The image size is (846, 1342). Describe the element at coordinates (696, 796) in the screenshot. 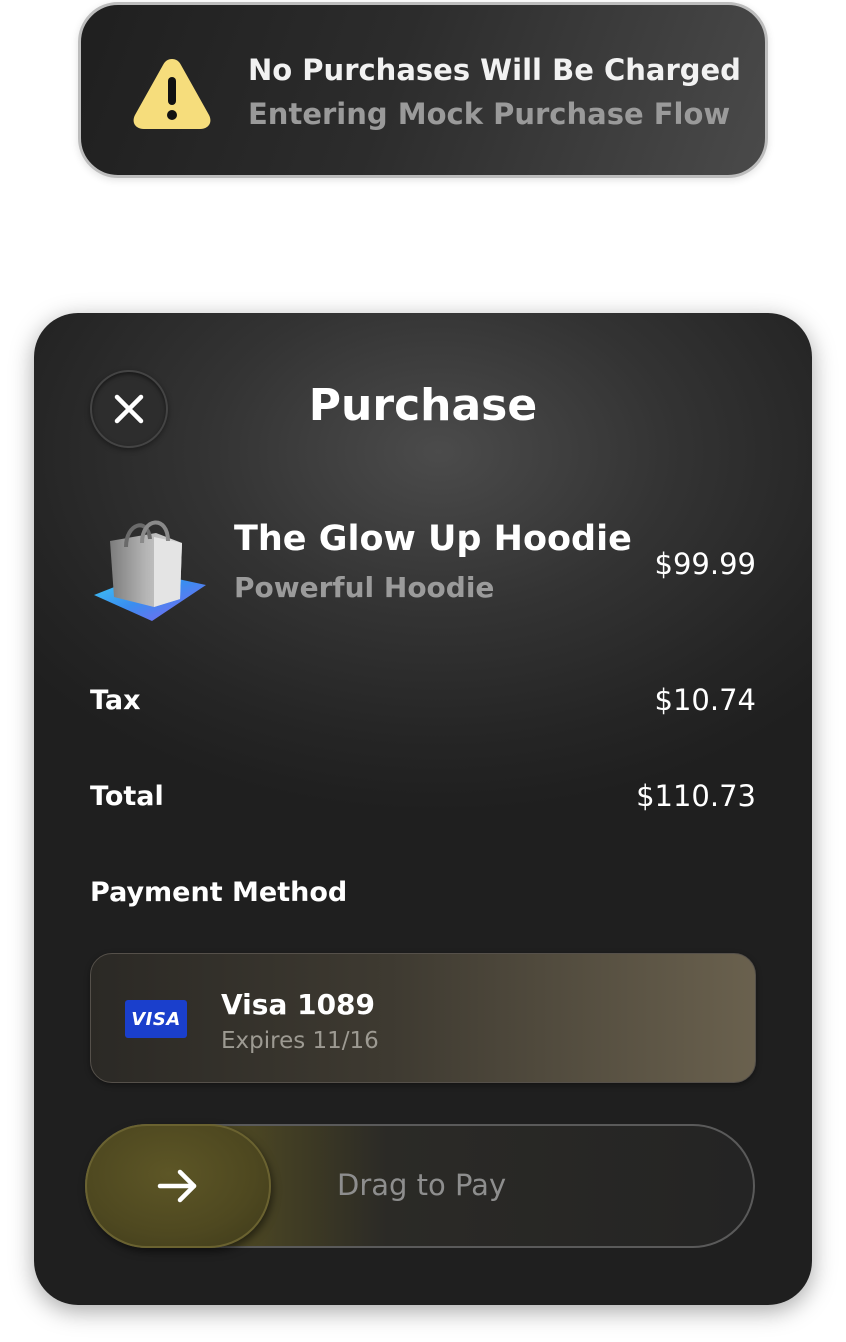

I see `total-value: $110.73` at that location.